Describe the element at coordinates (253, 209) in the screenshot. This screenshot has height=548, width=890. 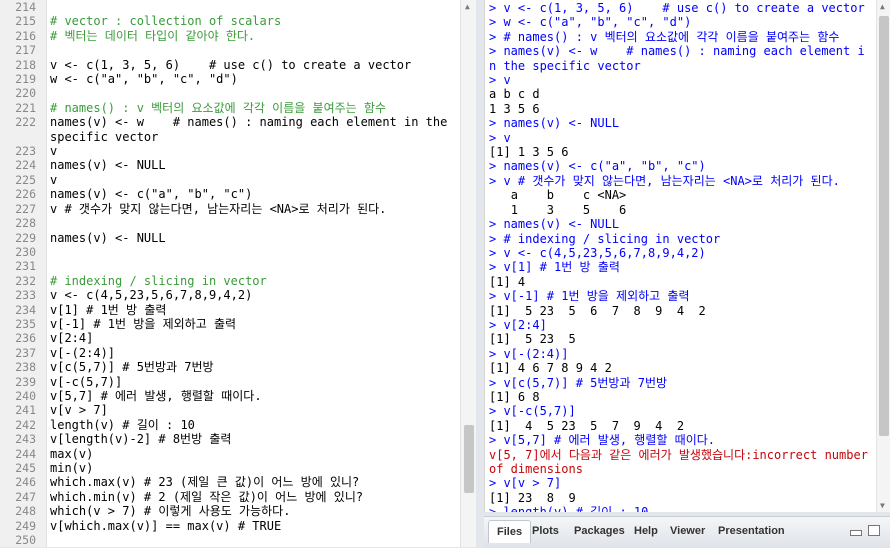
I see `code-text: v # 갯수가 맞지 않는다면, 남는자리는 <NA>로 처리가 된다.` at that location.